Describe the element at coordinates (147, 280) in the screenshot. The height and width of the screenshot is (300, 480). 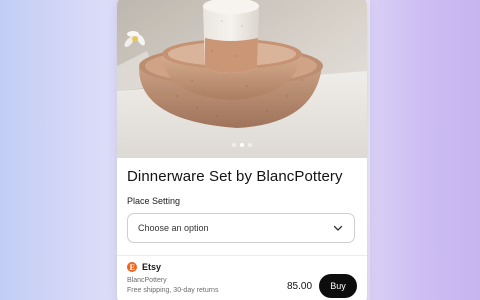
I see `shop-name: BlancPottery` at that location.